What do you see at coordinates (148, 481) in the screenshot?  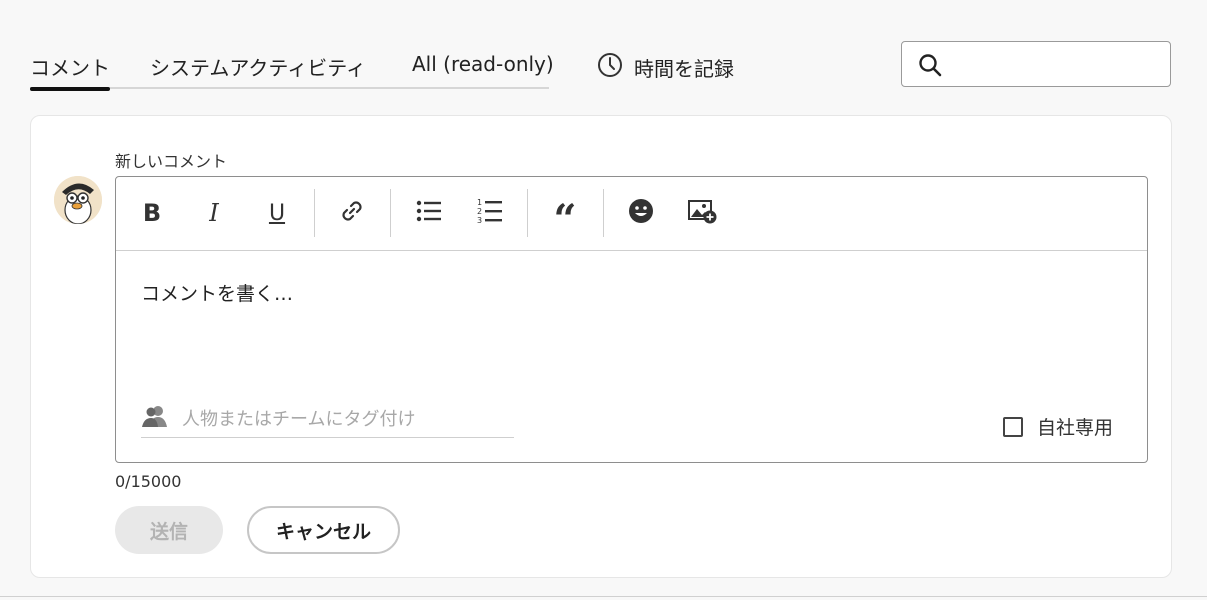 I see `character-counter: 0/15000` at bounding box center [148, 481].